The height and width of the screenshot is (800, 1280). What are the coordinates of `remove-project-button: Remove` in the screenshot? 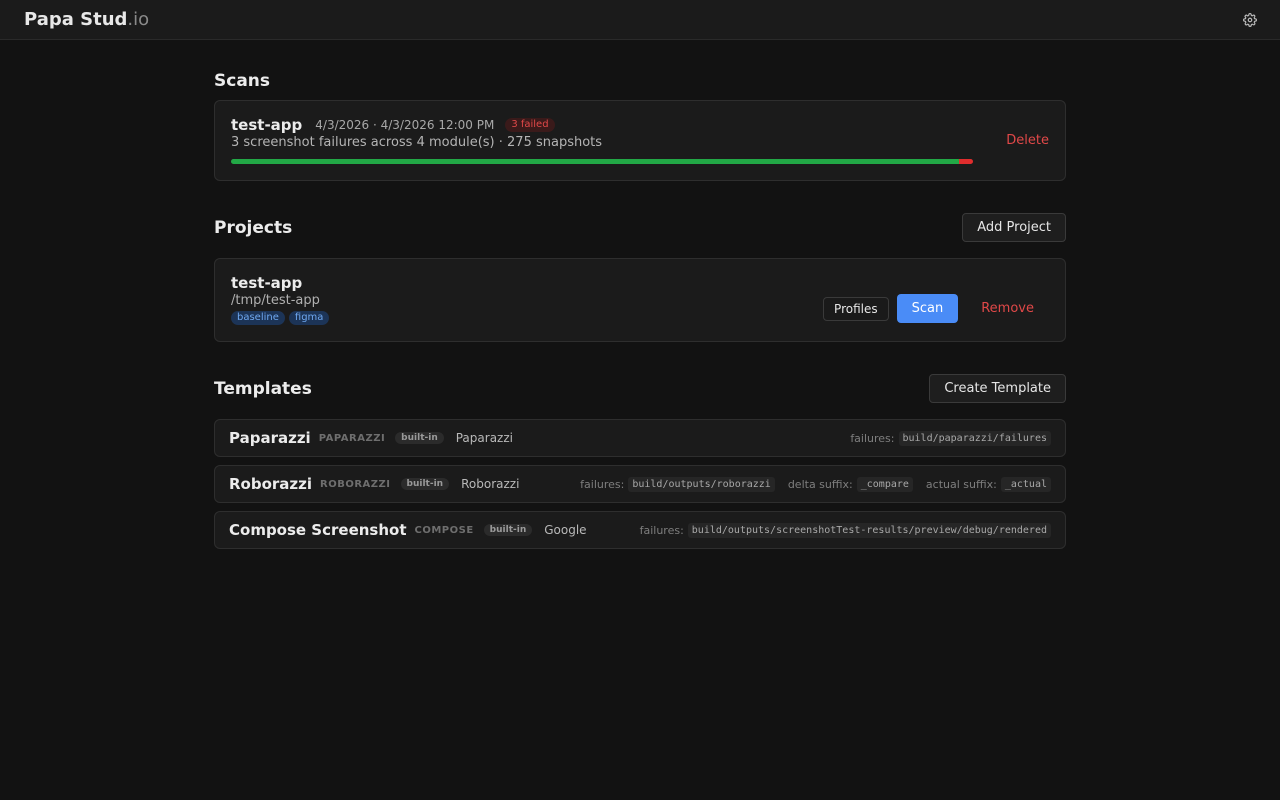 It's located at (1007, 308).